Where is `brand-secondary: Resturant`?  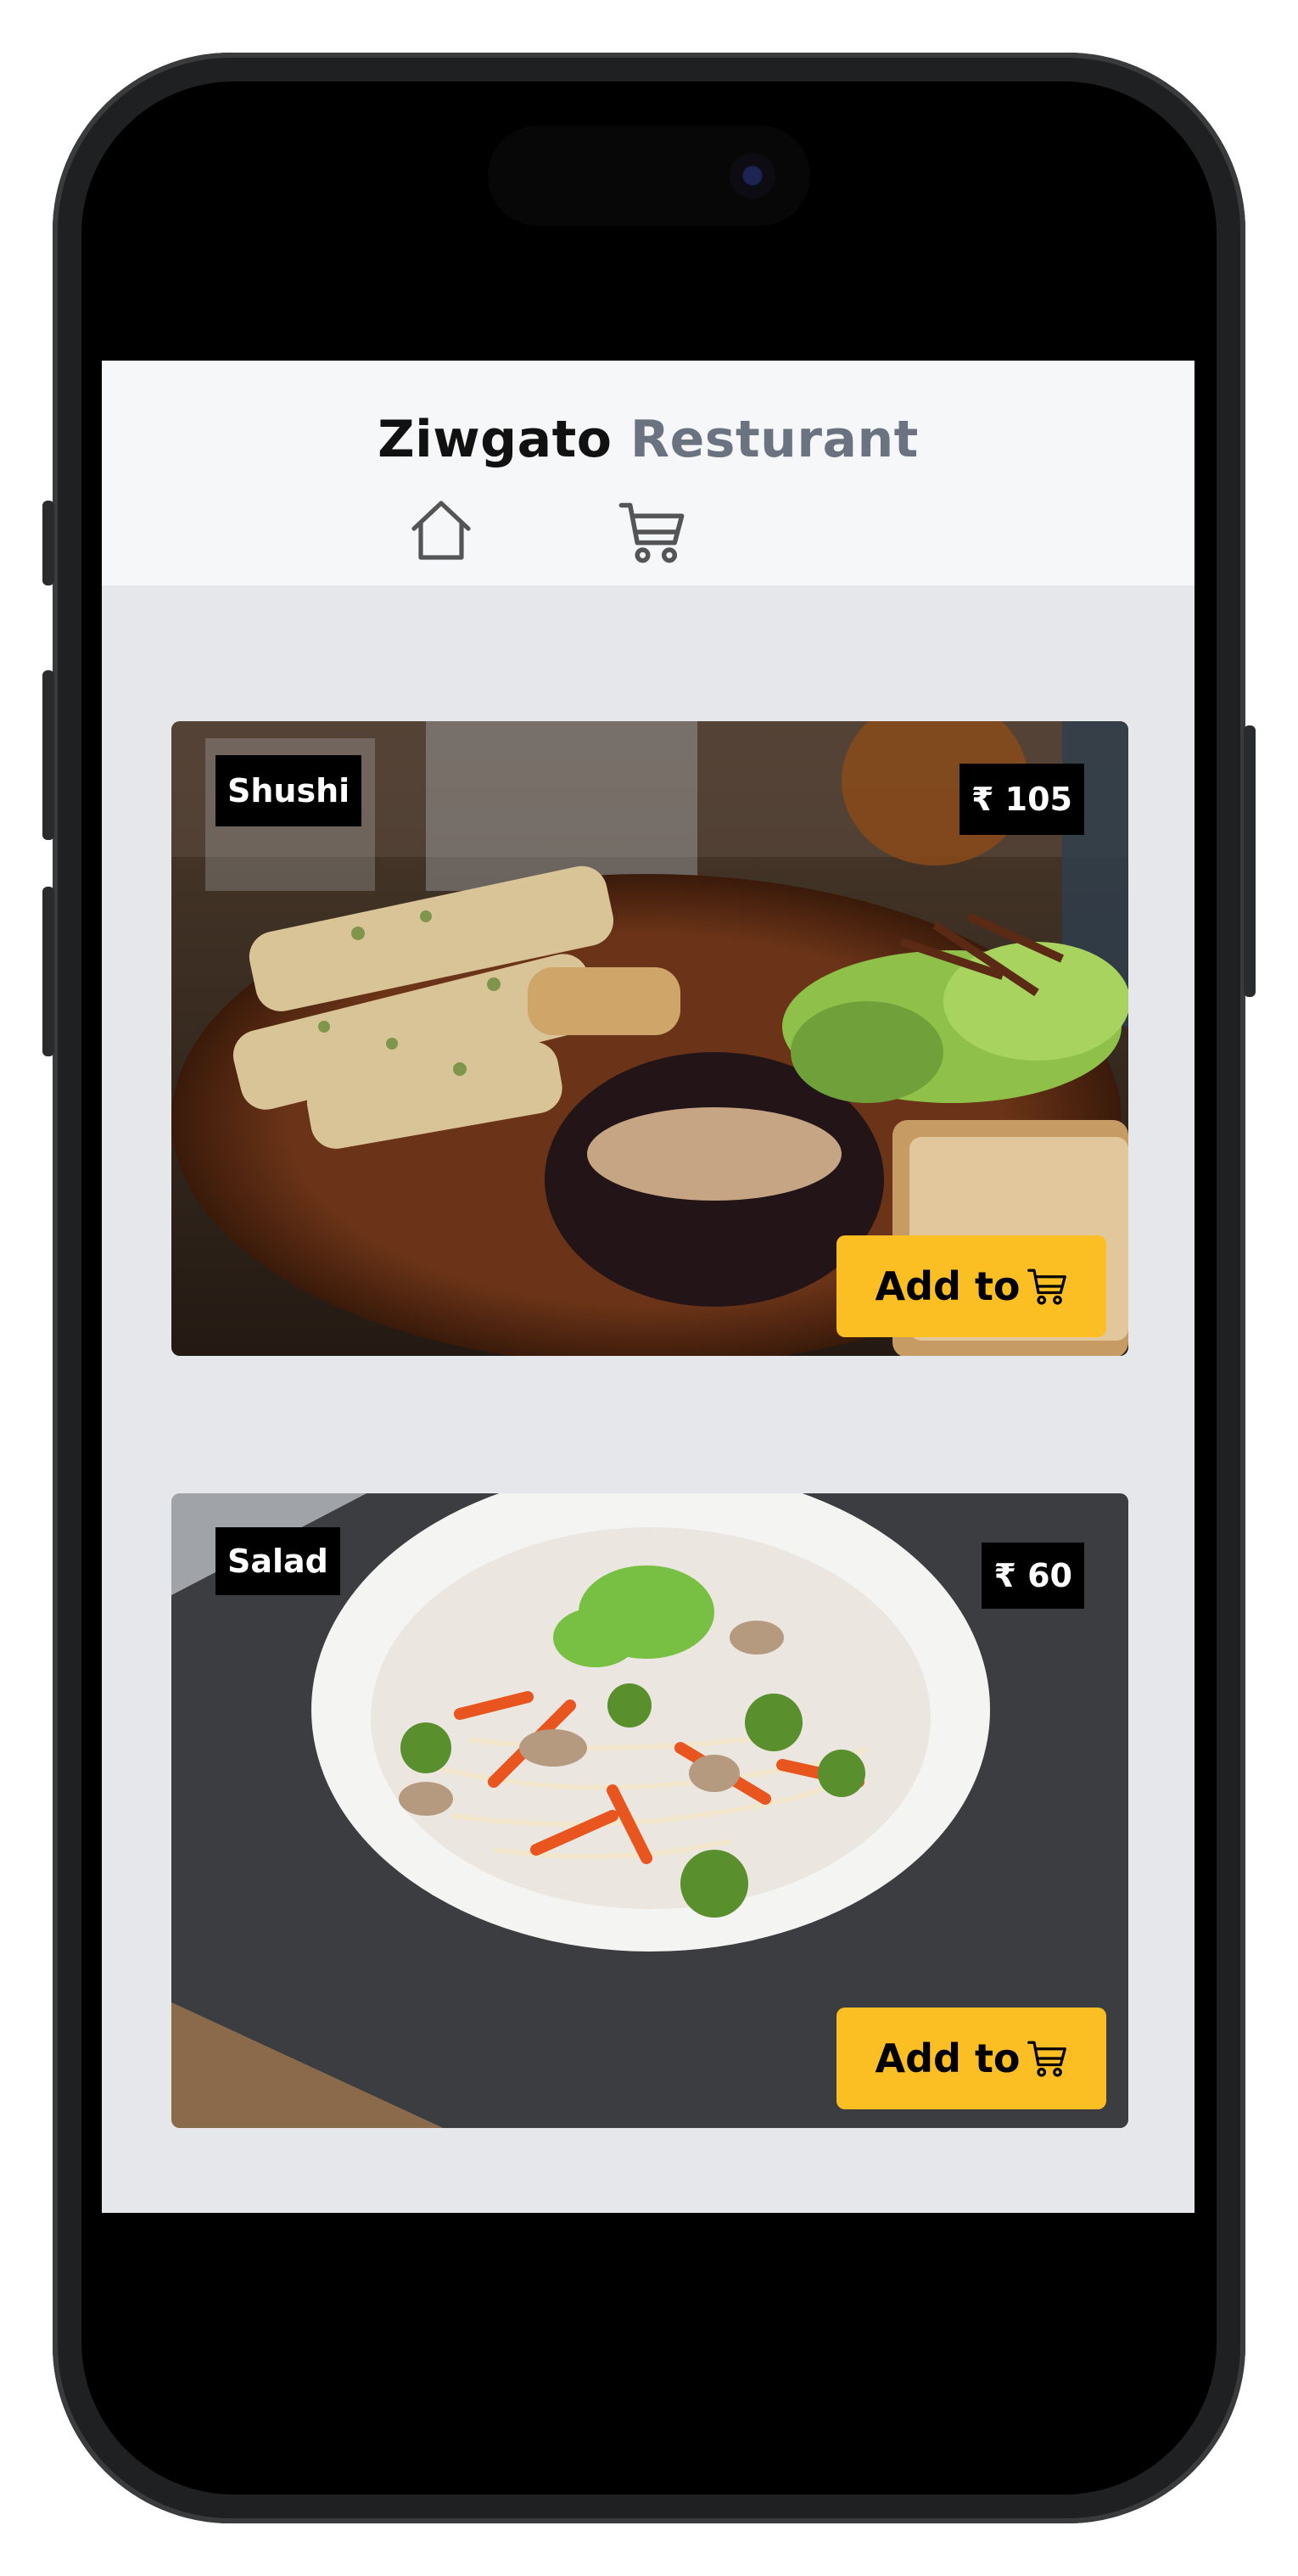
brand-secondary: Resturant is located at coordinates (774, 440).